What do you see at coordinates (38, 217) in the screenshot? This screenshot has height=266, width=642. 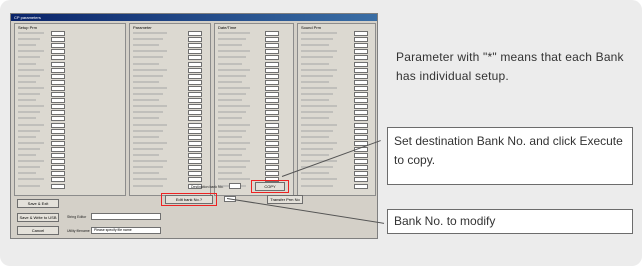 I see `save-write-usb-button: Save & Write to USB` at bounding box center [38, 217].